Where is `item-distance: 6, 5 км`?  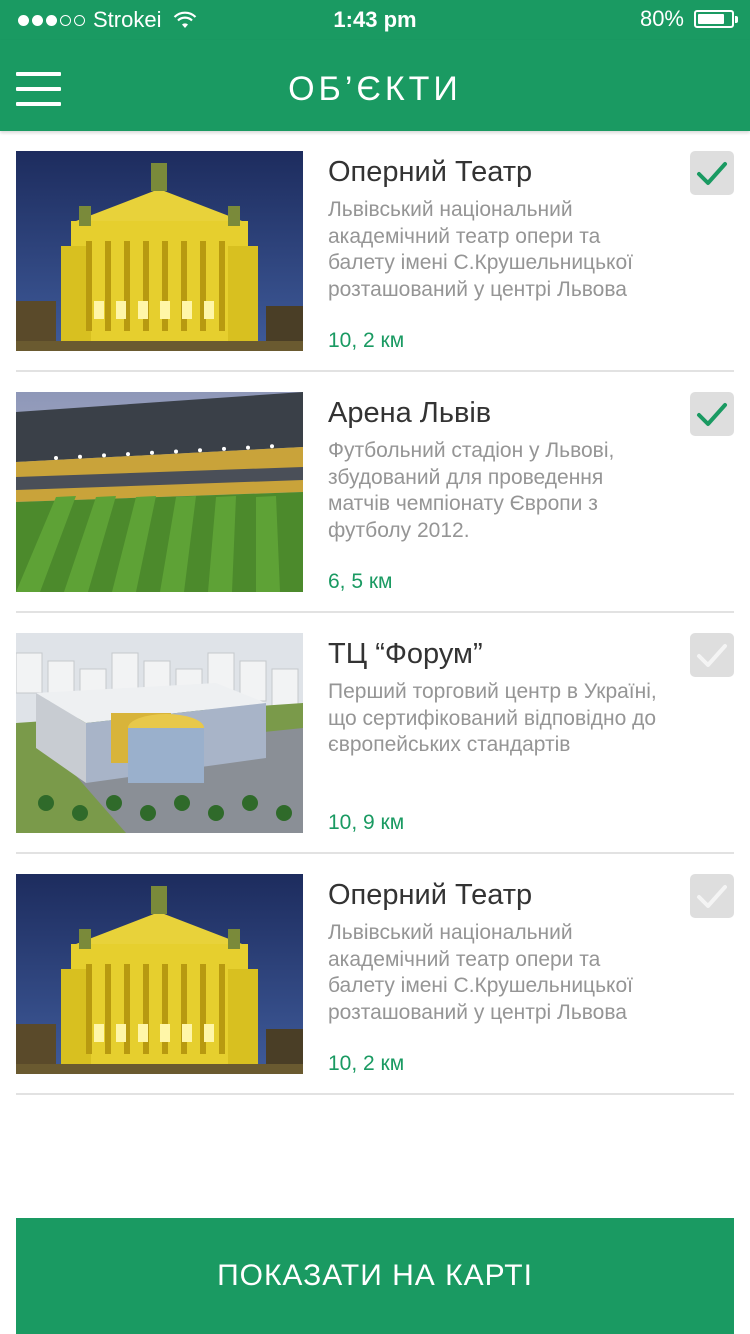 item-distance: 6, 5 км is located at coordinates (360, 581).